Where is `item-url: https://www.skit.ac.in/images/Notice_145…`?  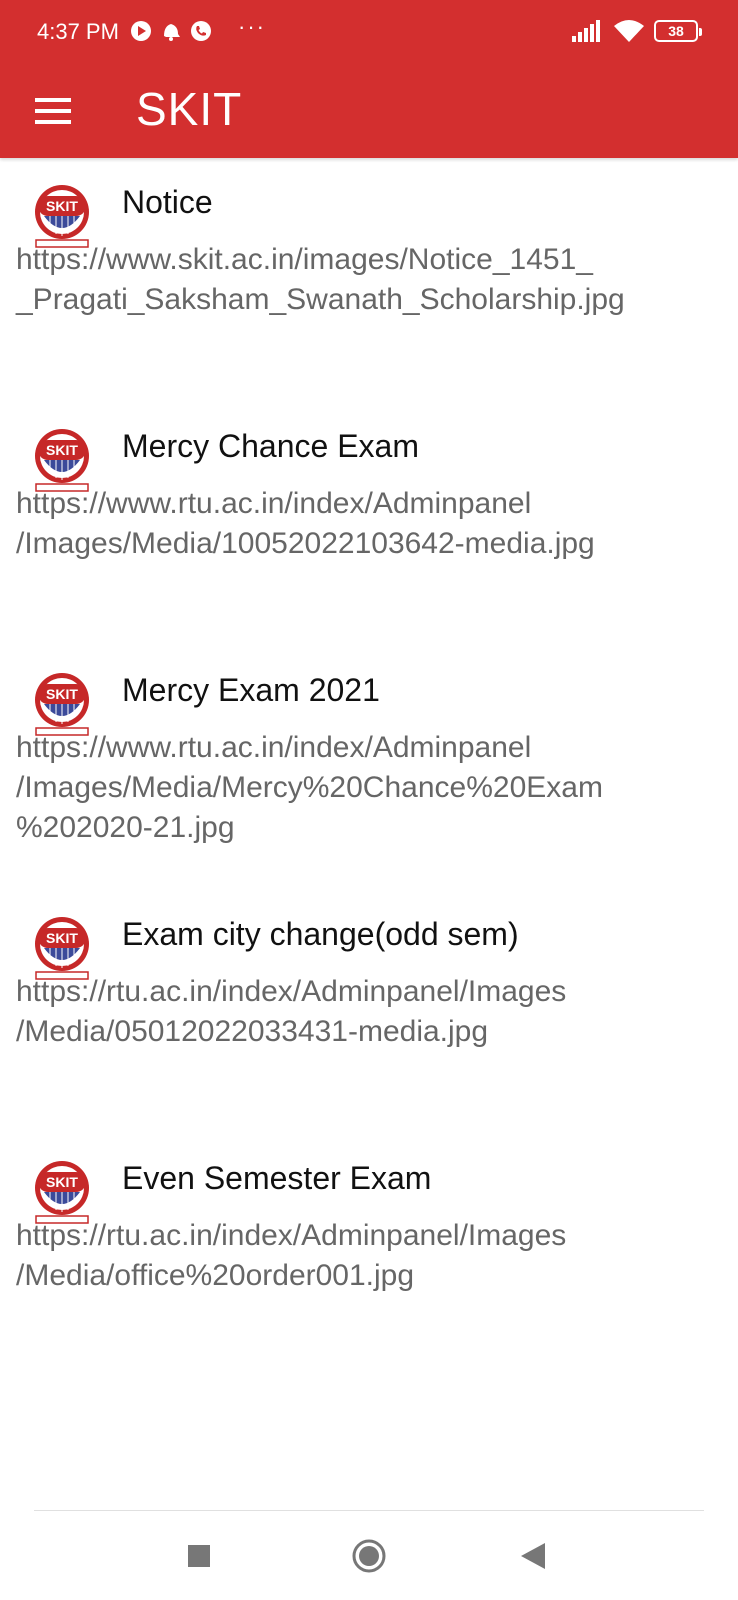 item-url: https://www.skit.ac.in/images/Notice_145… is located at coordinates (366, 280).